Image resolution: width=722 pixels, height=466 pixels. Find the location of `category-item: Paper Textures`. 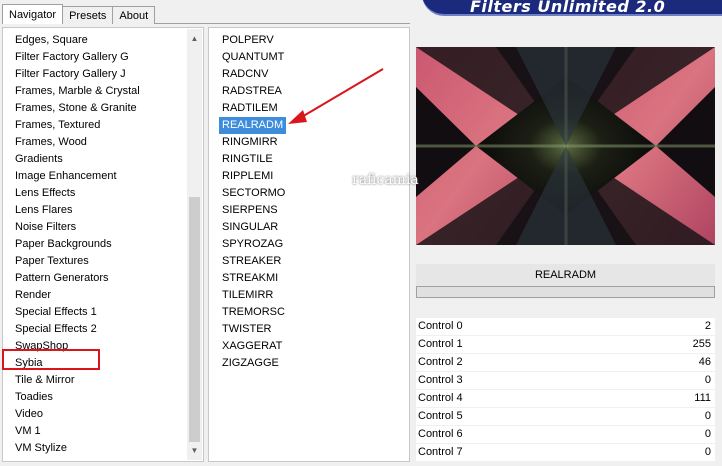

category-item: Paper Textures is located at coordinates (95, 261).